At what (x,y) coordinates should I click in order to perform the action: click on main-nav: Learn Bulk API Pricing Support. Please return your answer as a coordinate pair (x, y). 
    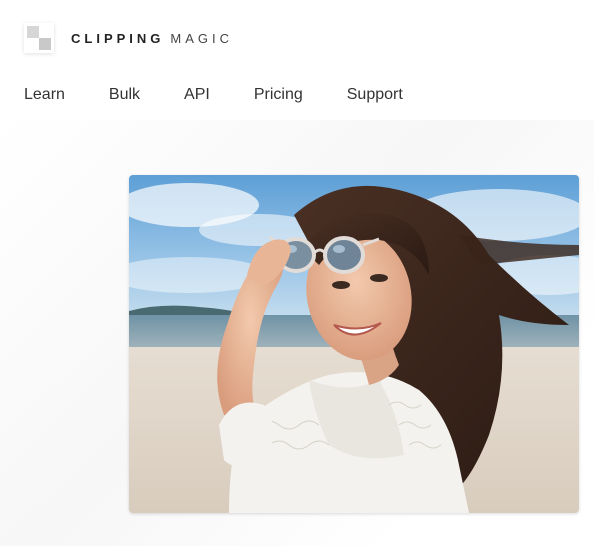
    Looking at the image, I should click on (213, 95).